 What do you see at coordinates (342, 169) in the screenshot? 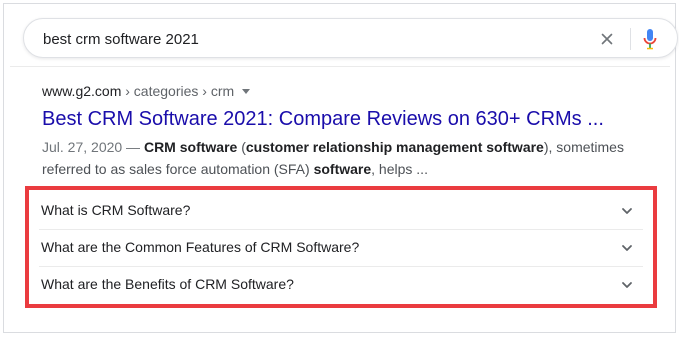
I see `snippet-part: software` at bounding box center [342, 169].